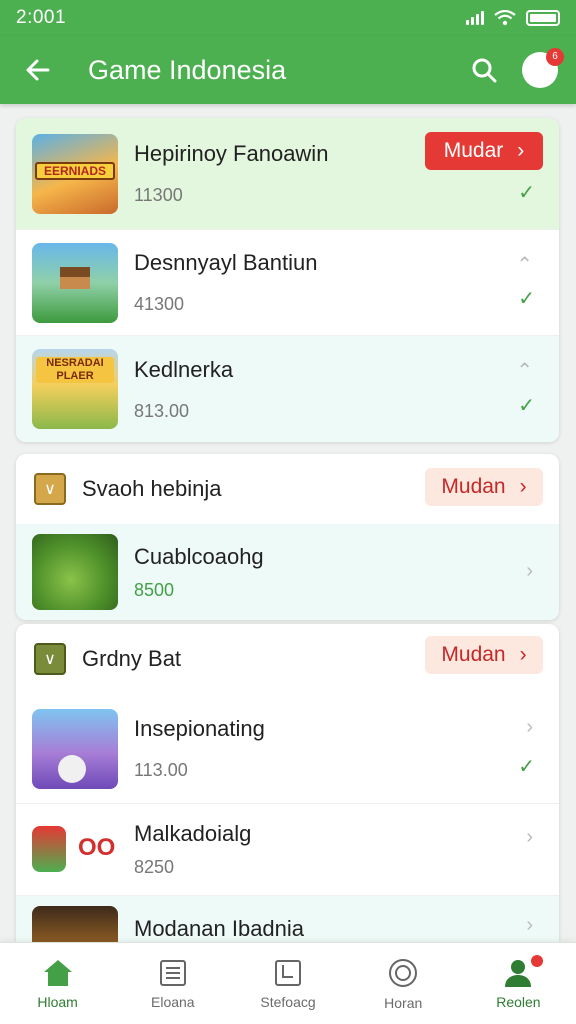 This screenshot has width=576, height=1024. Describe the element at coordinates (75, 389) in the screenshot. I see `game-thumbnail: NESRADAI PLAER` at that location.